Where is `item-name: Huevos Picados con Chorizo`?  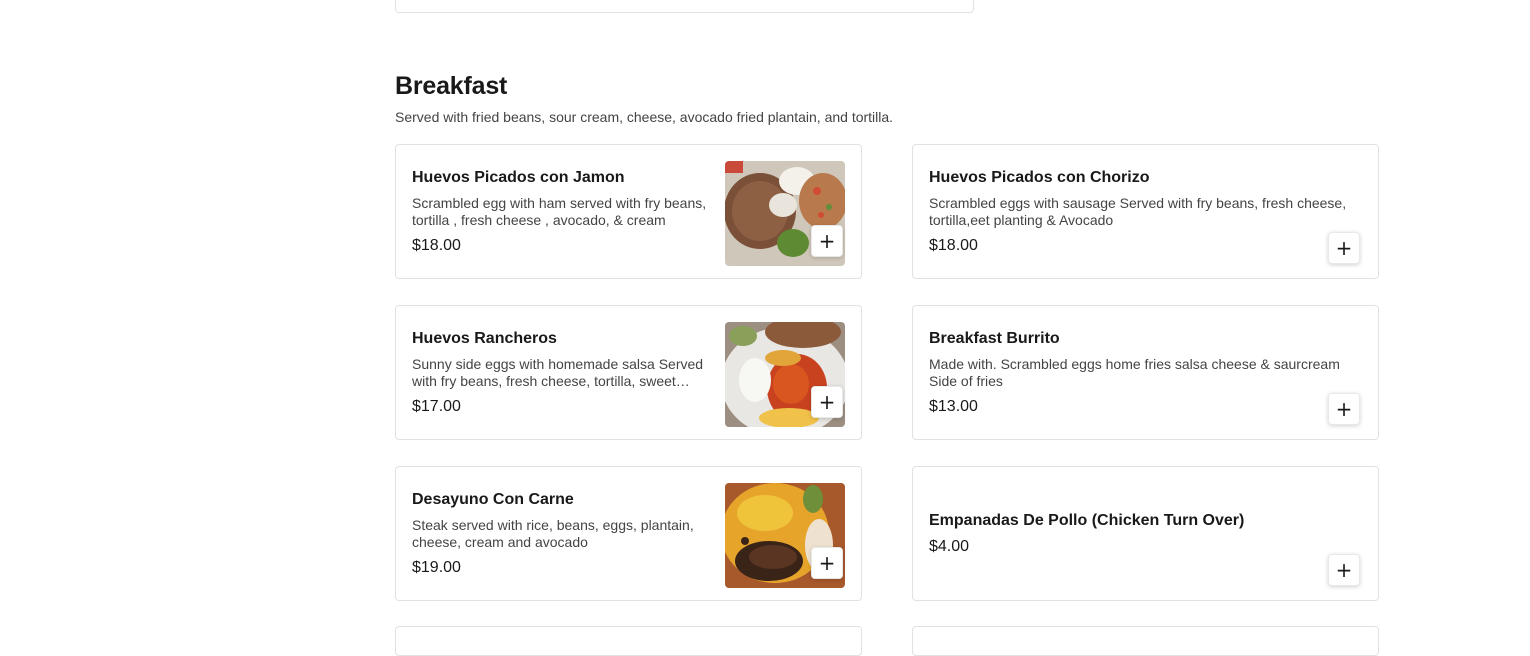
item-name: Huevos Picados con Chorizo is located at coordinates (1039, 177).